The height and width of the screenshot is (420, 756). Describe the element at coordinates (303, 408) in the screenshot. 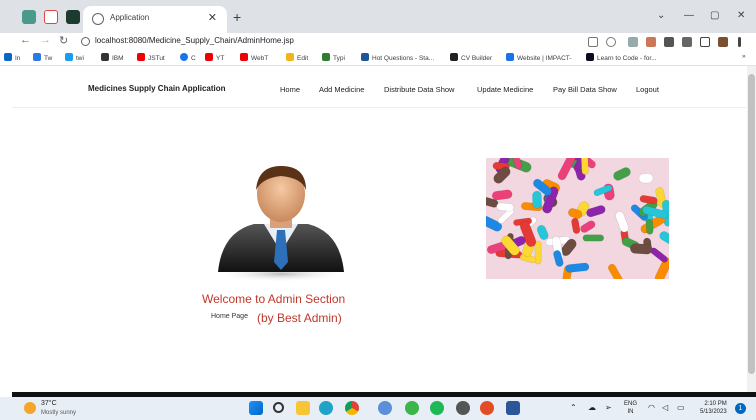

I see `file-explorer-icon` at that location.